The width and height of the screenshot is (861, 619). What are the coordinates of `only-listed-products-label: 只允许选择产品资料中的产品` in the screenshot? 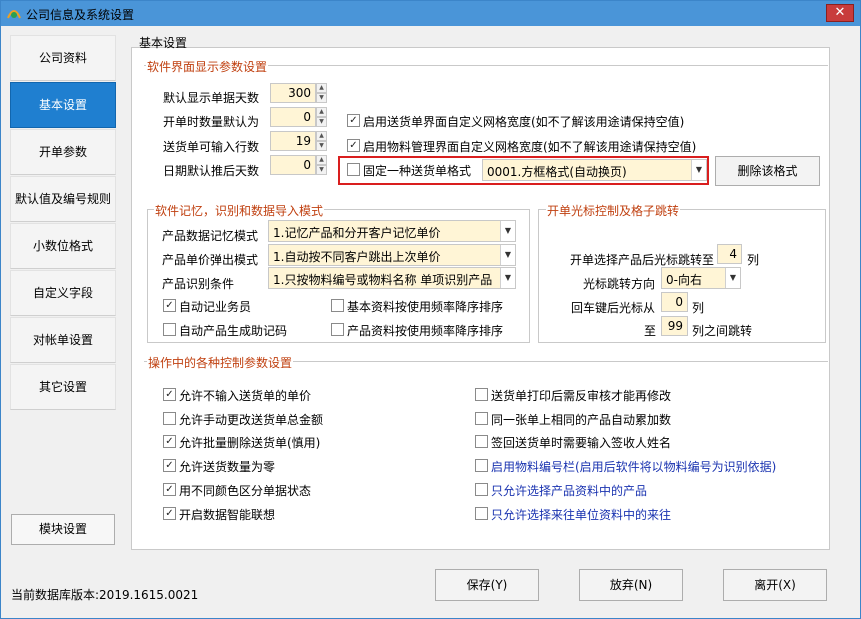 It's located at (569, 491).